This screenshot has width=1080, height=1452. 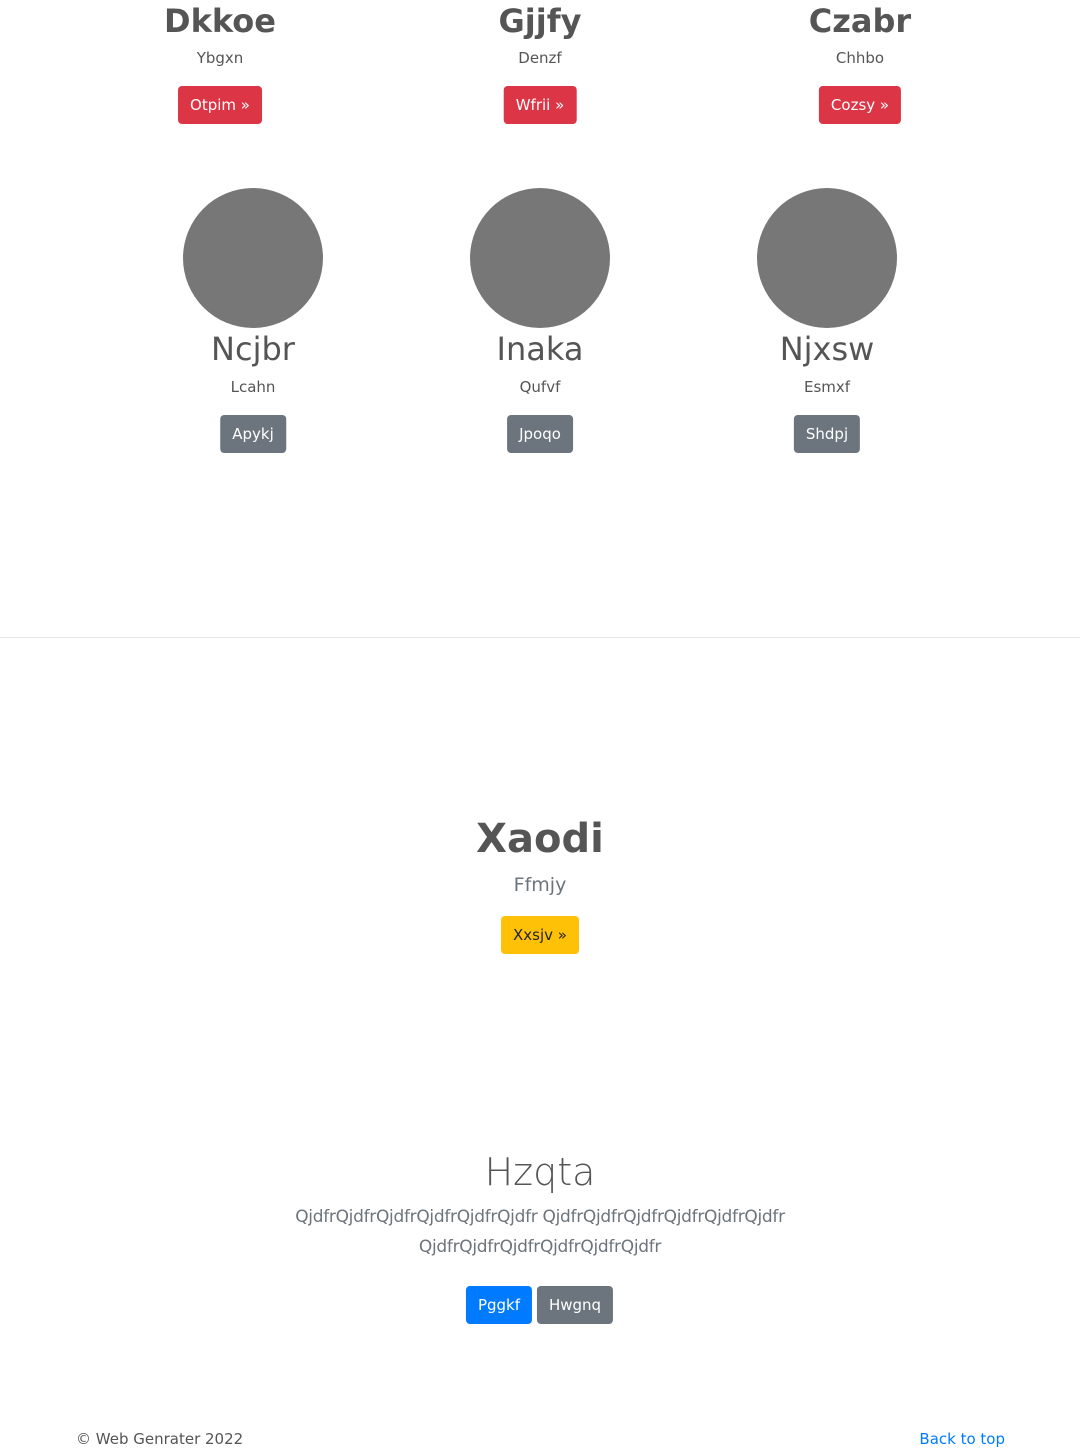 What do you see at coordinates (962, 1439) in the screenshot?
I see `back-to-top-link: Back to top` at bounding box center [962, 1439].